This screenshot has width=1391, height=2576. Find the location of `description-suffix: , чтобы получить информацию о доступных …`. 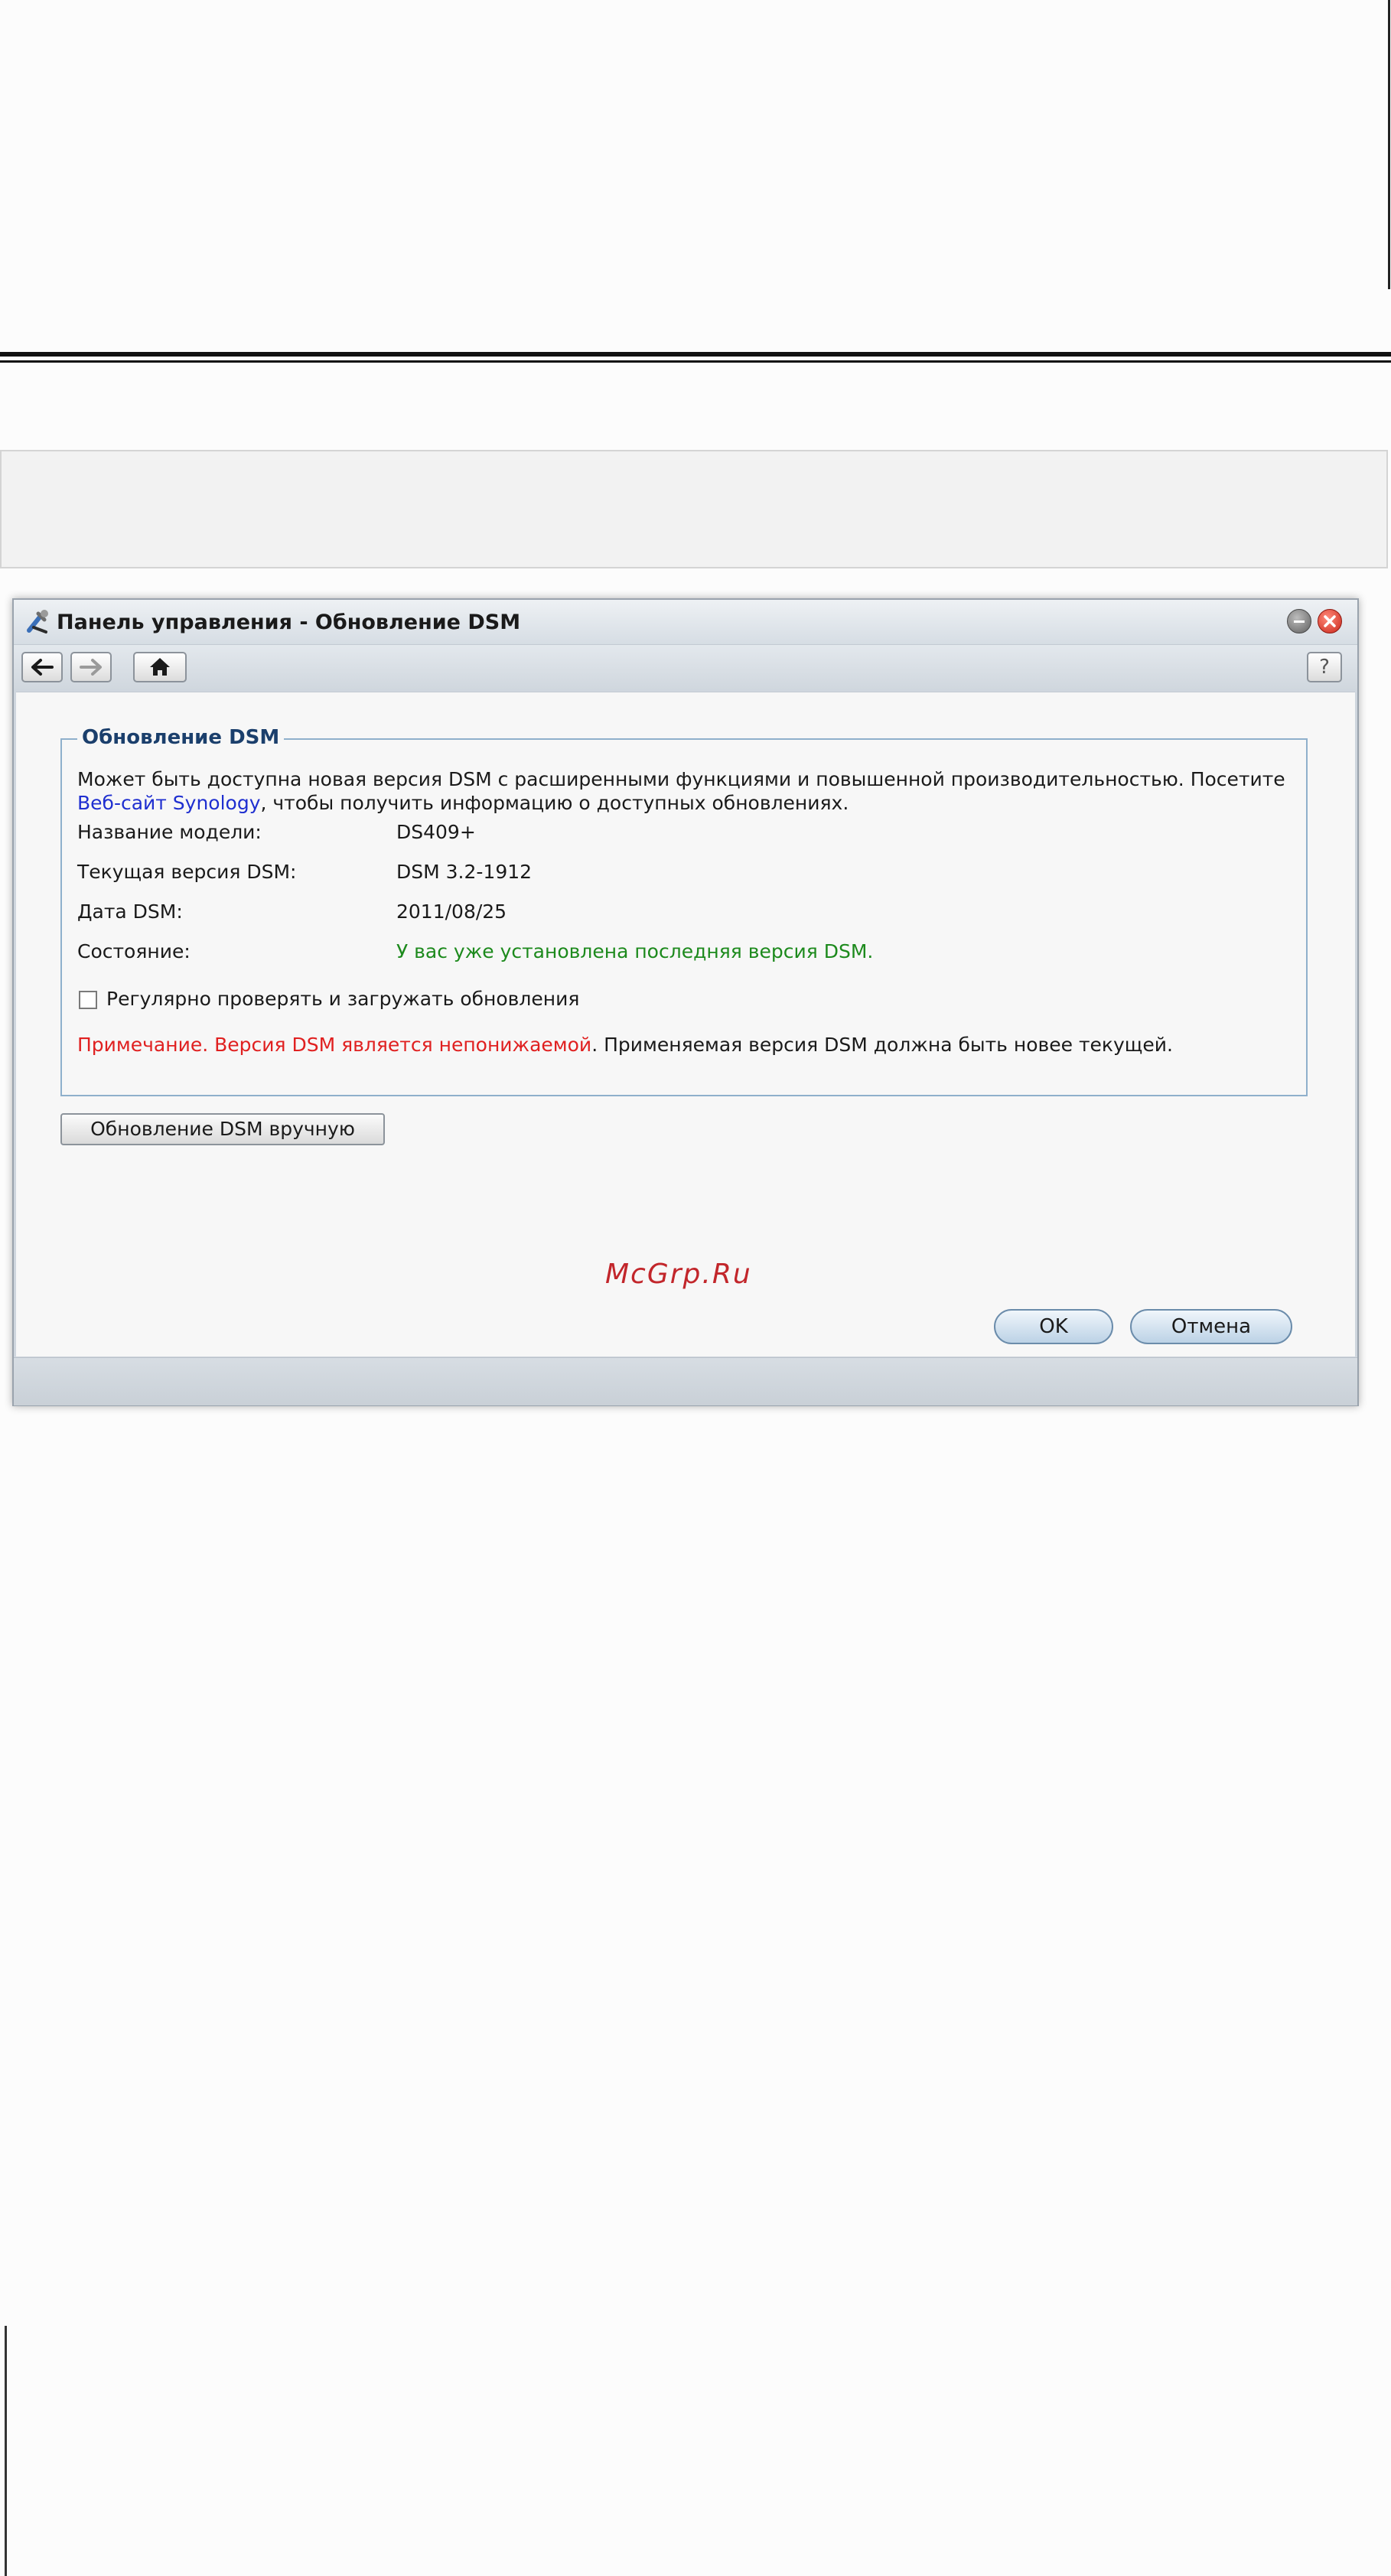

description-suffix: , чтобы получить информацию о доступных … is located at coordinates (554, 803).